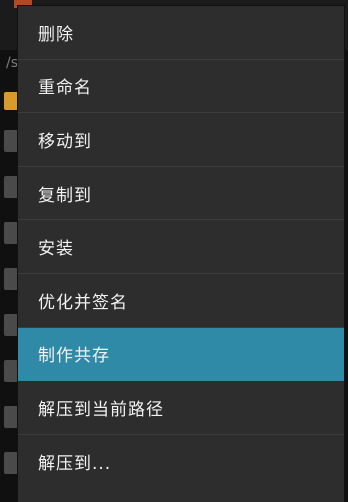 The image size is (348, 502). What do you see at coordinates (181, 194) in the screenshot?
I see `menu-item-copy-to: 复制到` at bounding box center [181, 194].